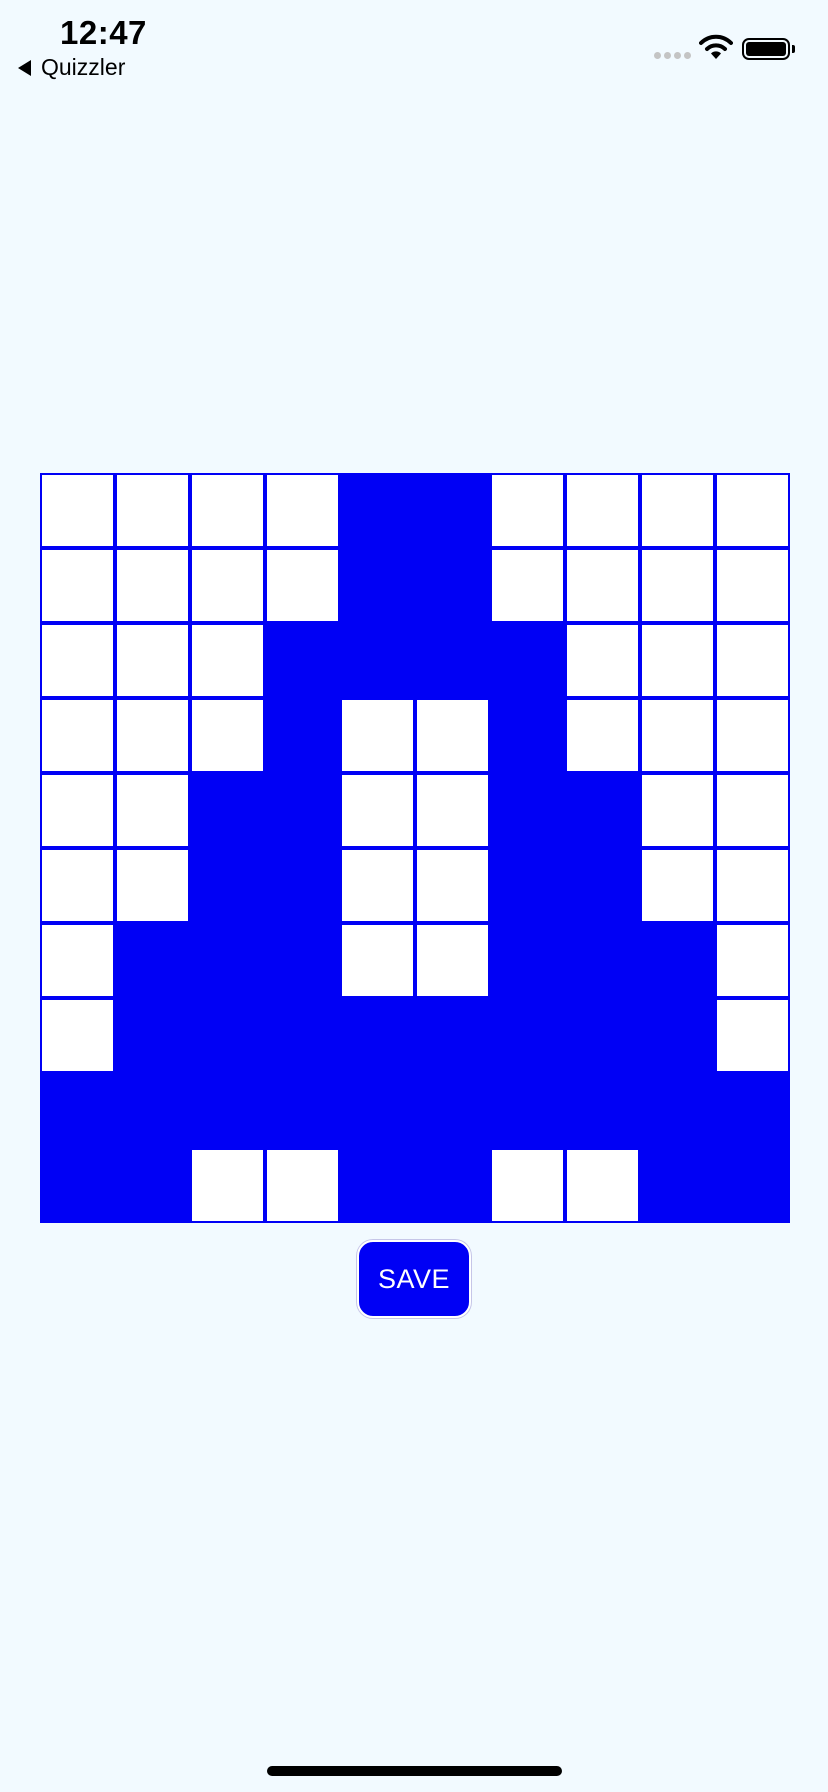  What do you see at coordinates (414, 1771) in the screenshot?
I see `home-indicator` at bounding box center [414, 1771].